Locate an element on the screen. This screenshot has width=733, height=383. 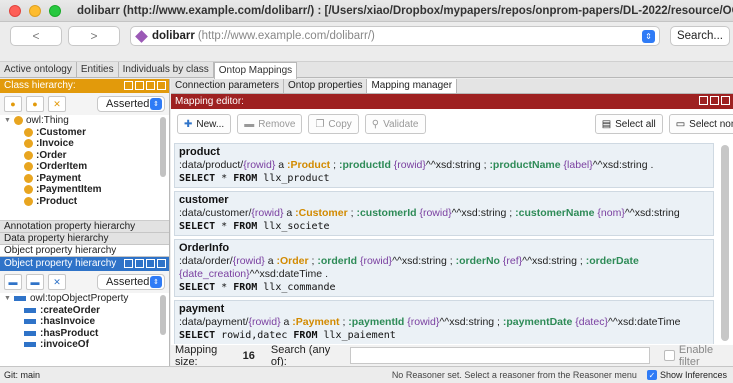
tree-node-label: owl:topObjectProperty is located at coordinates (79, 298).